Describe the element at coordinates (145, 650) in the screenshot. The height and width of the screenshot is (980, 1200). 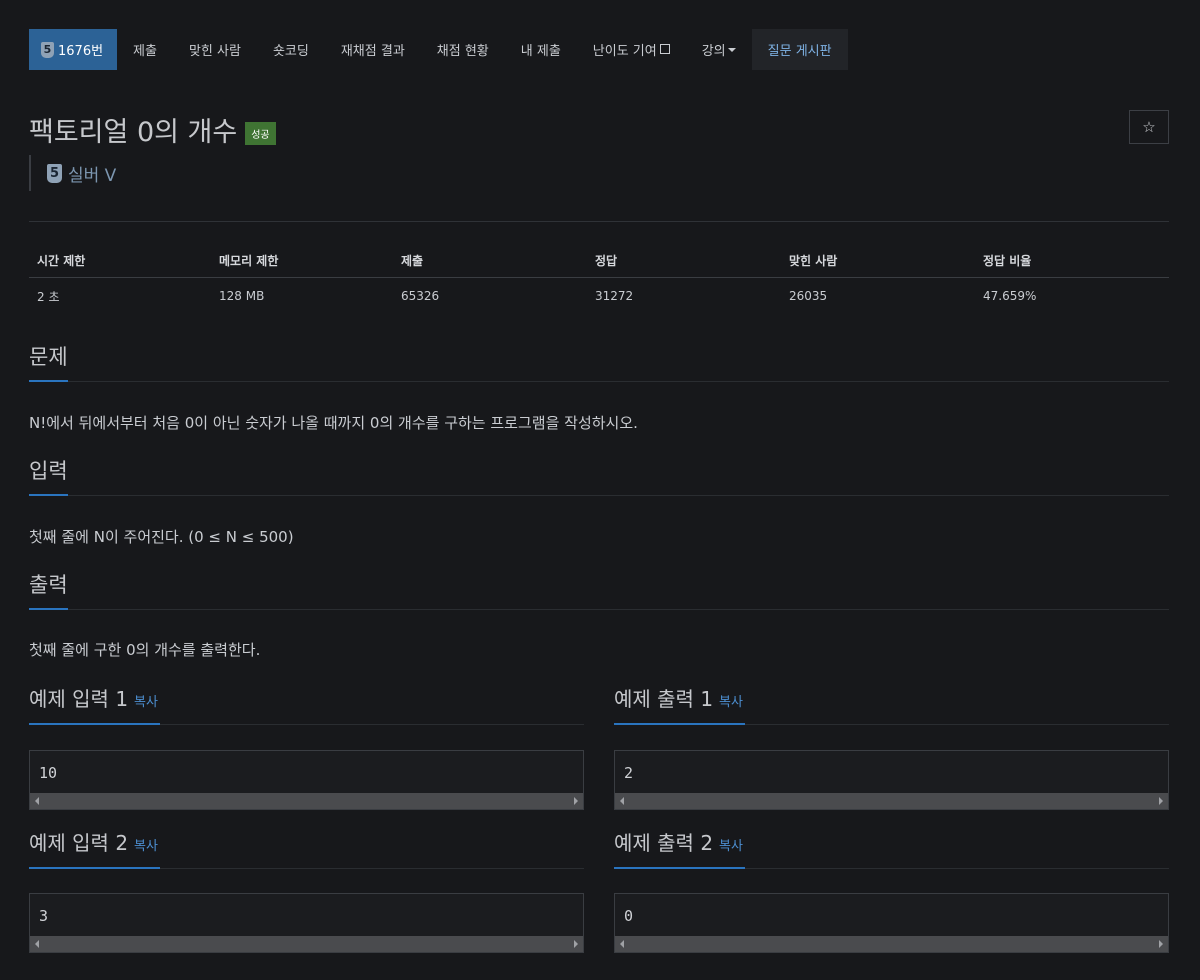
I see `section-output-body: 첫째 줄에 구한 0의 개수를 출력한다.` at that location.